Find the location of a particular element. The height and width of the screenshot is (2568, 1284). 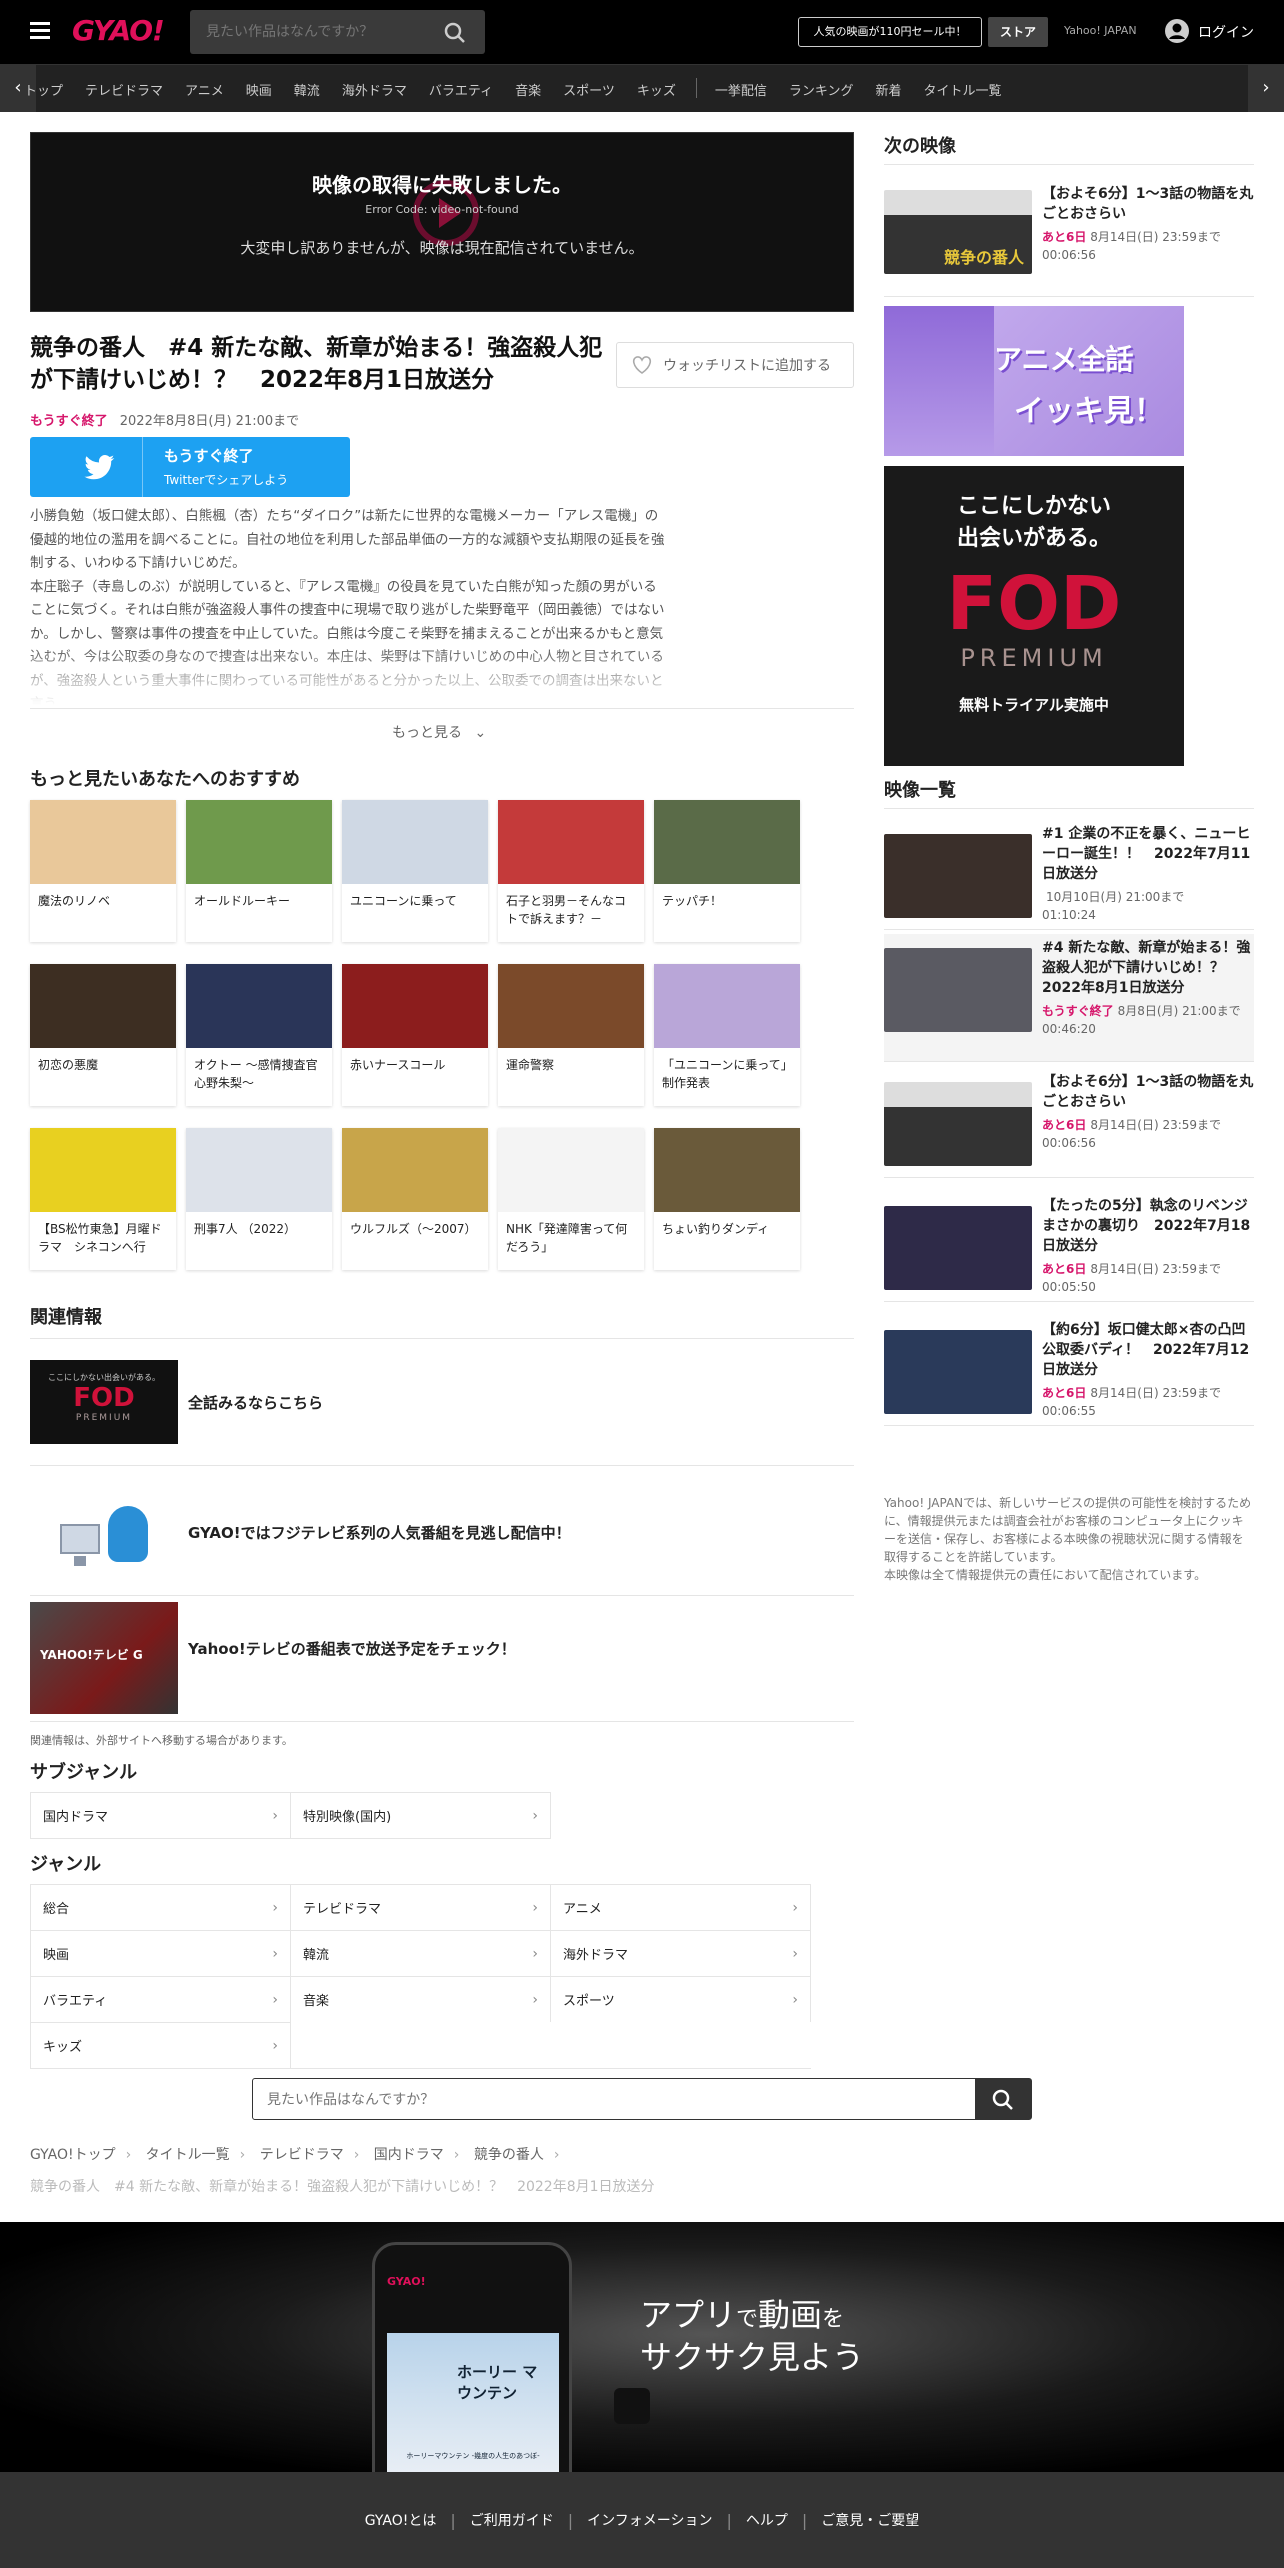

breadcrumb-item: 国内ドラマ is located at coordinates (409, 2155).